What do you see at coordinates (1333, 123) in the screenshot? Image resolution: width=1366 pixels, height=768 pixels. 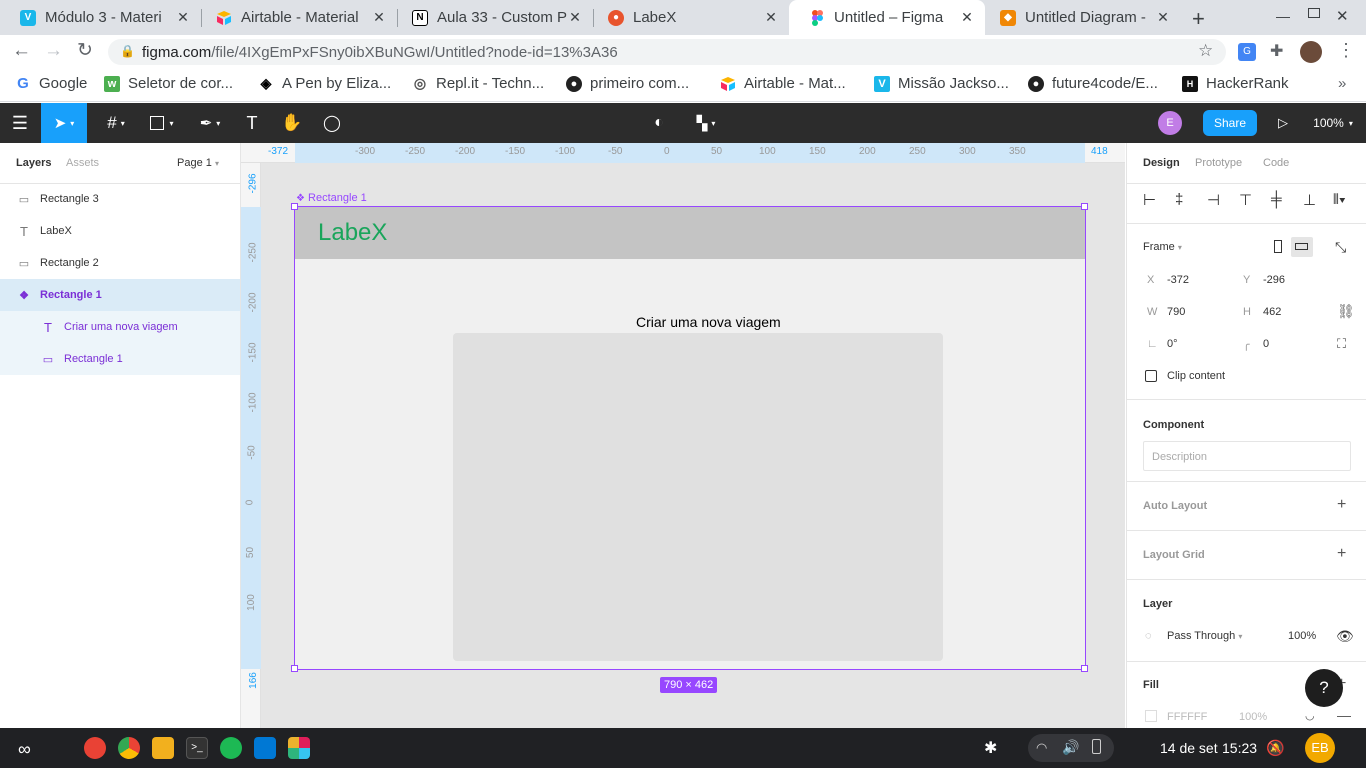 I see `zoom-menu: 100% ▾` at bounding box center [1333, 123].